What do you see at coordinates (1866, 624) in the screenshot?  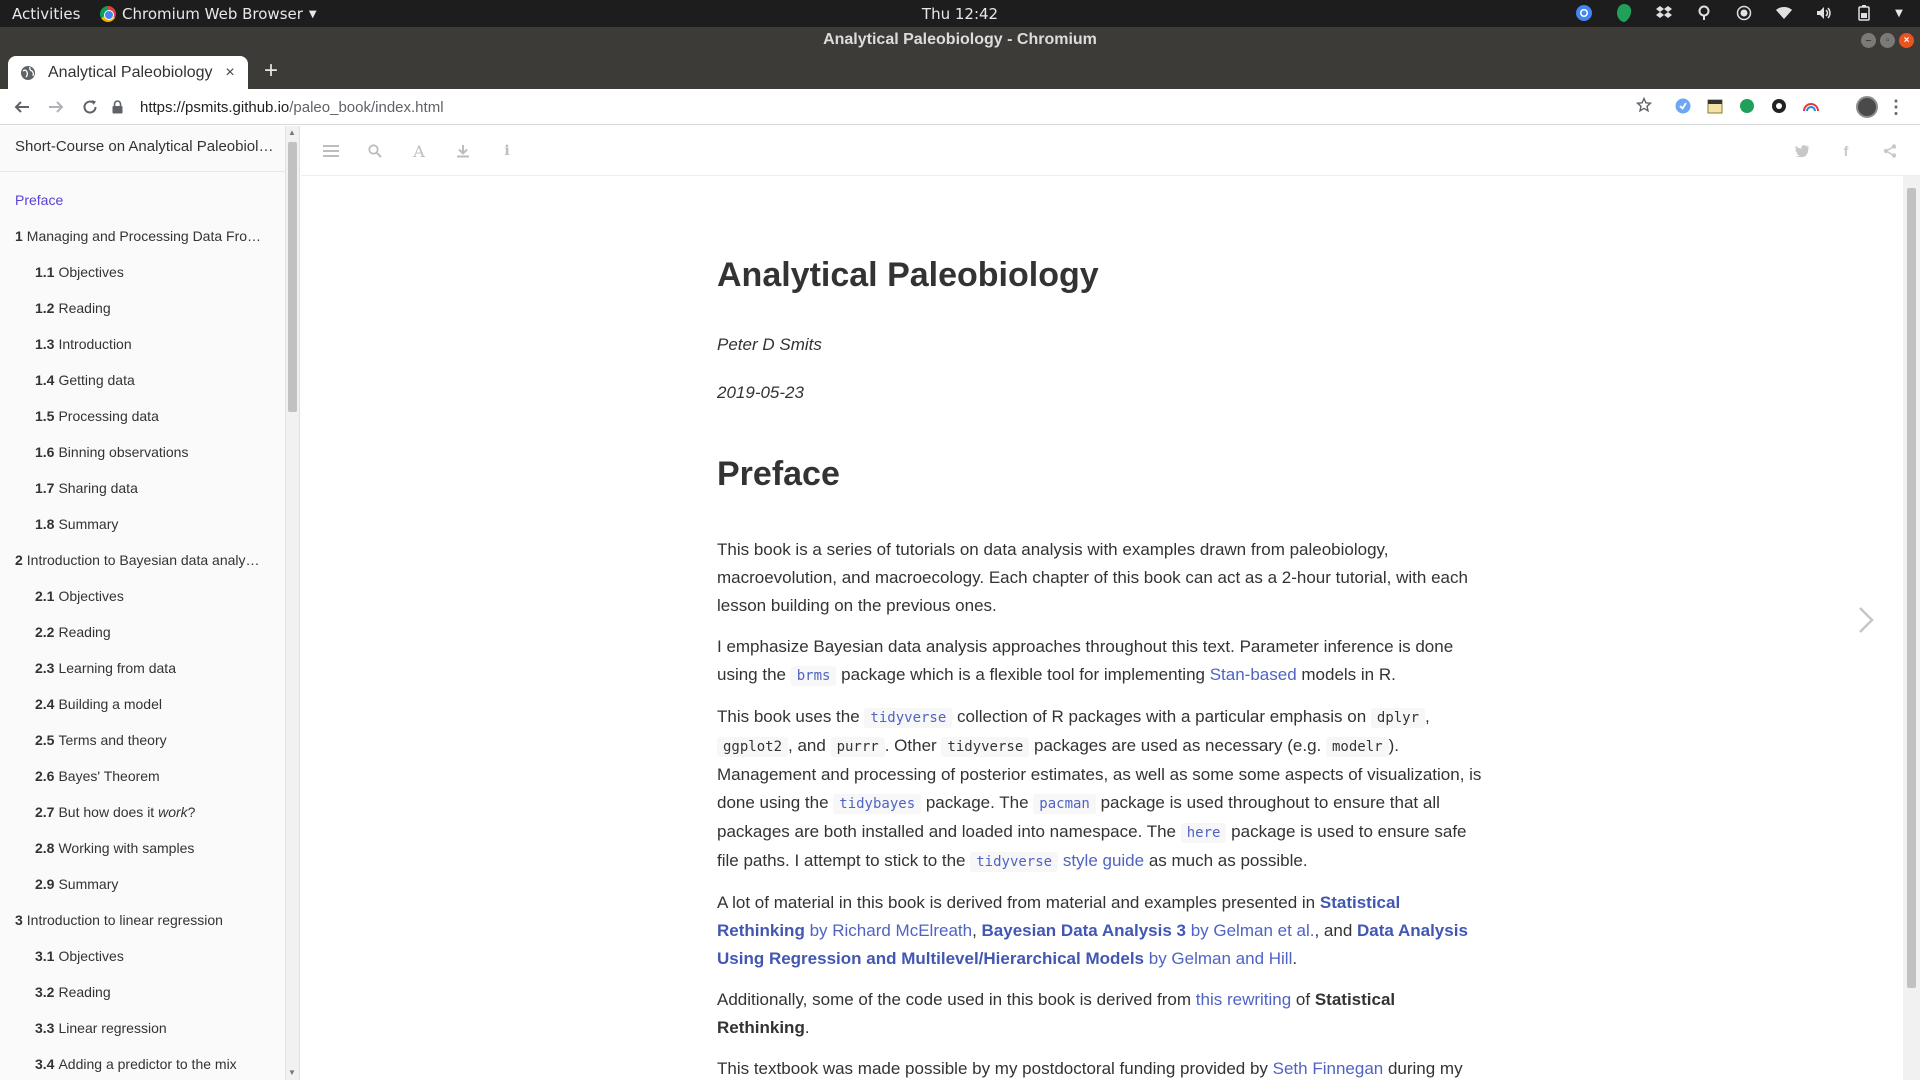 I see `next-page-chevron-right-icon` at bounding box center [1866, 624].